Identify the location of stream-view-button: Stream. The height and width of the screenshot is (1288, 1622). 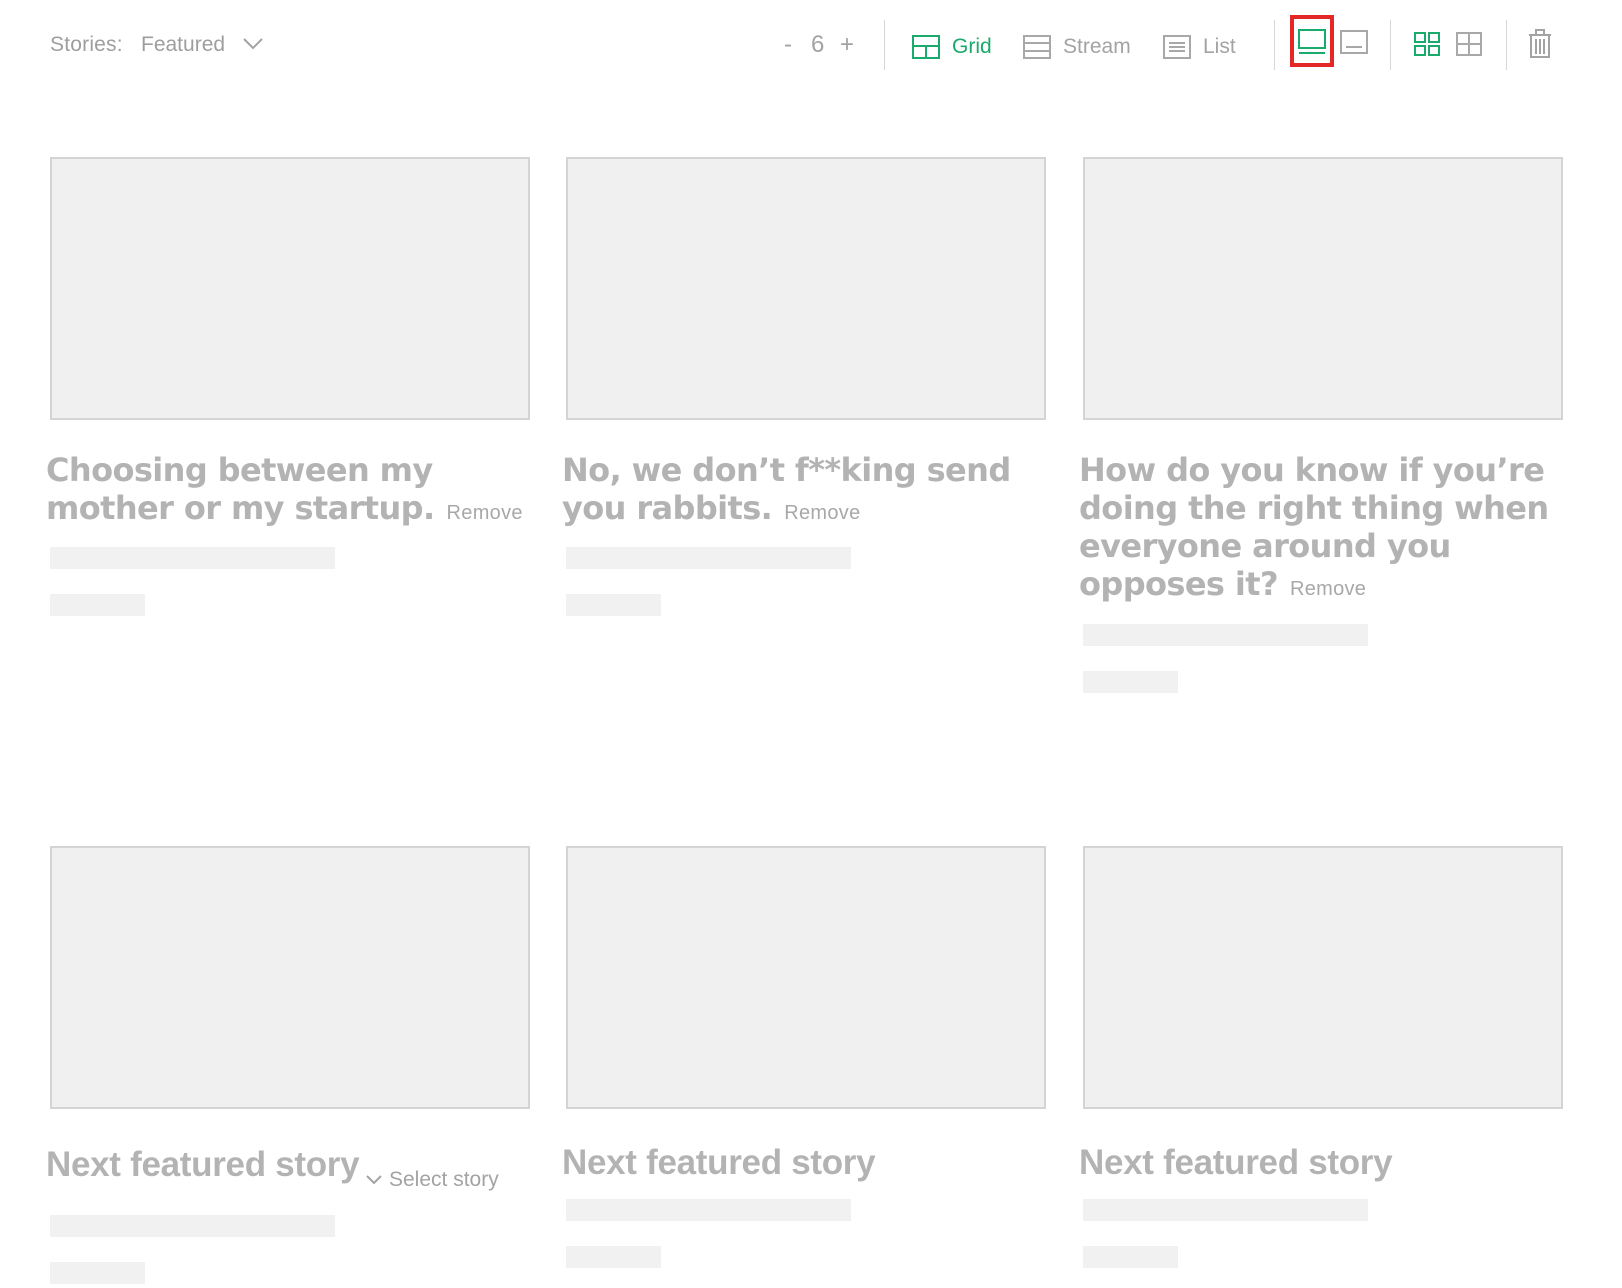
(1077, 47).